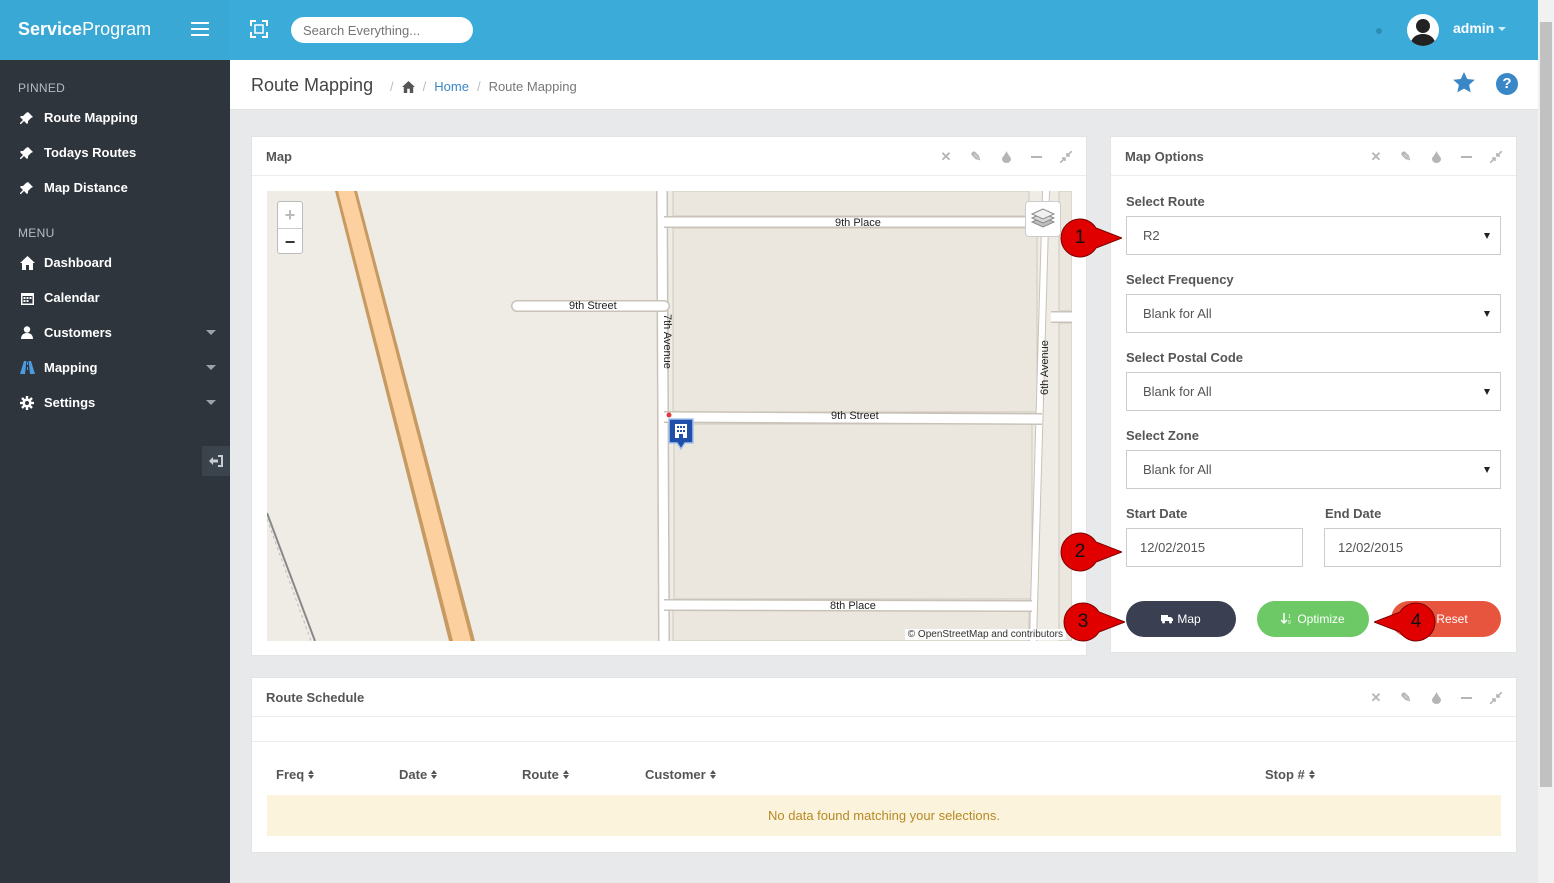 The height and width of the screenshot is (883, 1554). I want to click on column-header-freq: Freq, so click(295, 774).